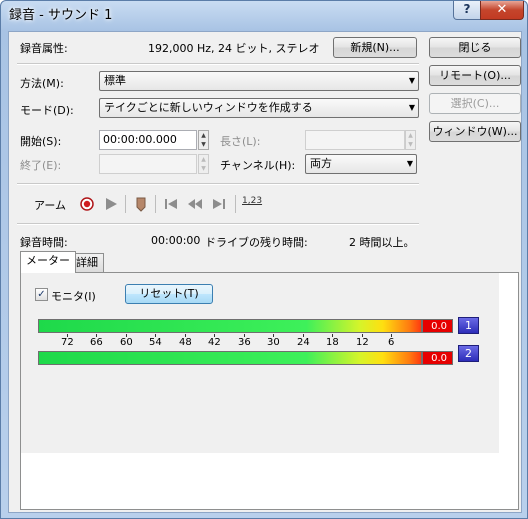 This screenshot has height=519, width=528. I want to click on length-input, so click(355, 140).